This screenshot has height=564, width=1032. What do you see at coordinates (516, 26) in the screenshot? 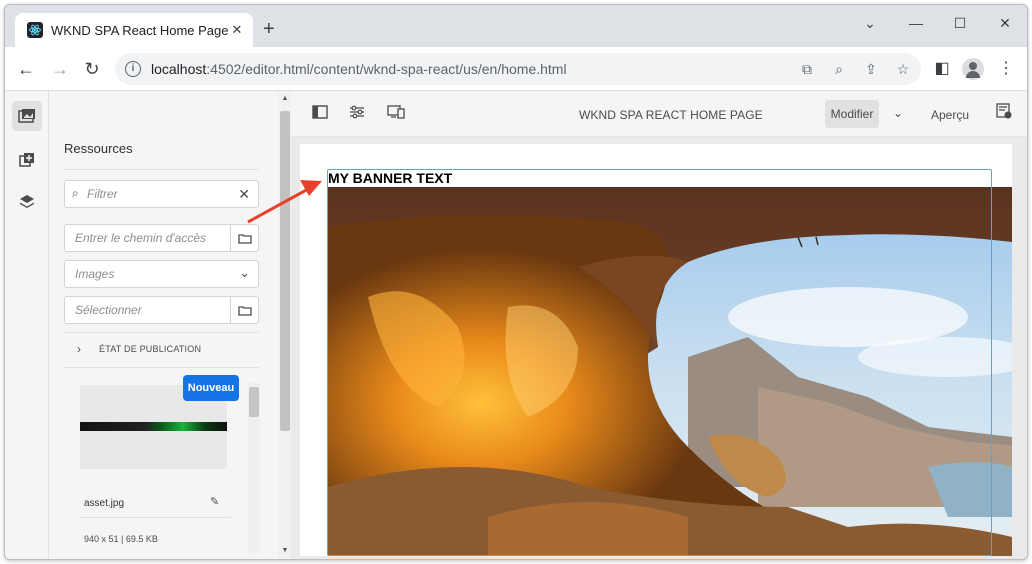
I see `tab-strip: WKND SPA React Home Page ✕ + ⌄ — ☐ ✕` at bounding box center [516, 26].